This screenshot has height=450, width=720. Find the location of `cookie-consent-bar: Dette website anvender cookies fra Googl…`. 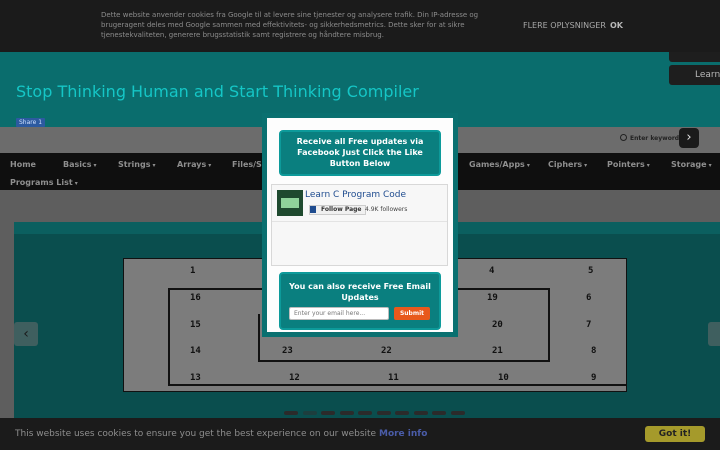

cookie-consent-bar: Dette website anvender cookies fra Googl… is located at coordinates (360, 26).